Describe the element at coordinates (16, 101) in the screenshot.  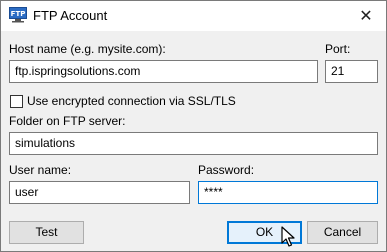
I see `ssl-checkbox` at that location.